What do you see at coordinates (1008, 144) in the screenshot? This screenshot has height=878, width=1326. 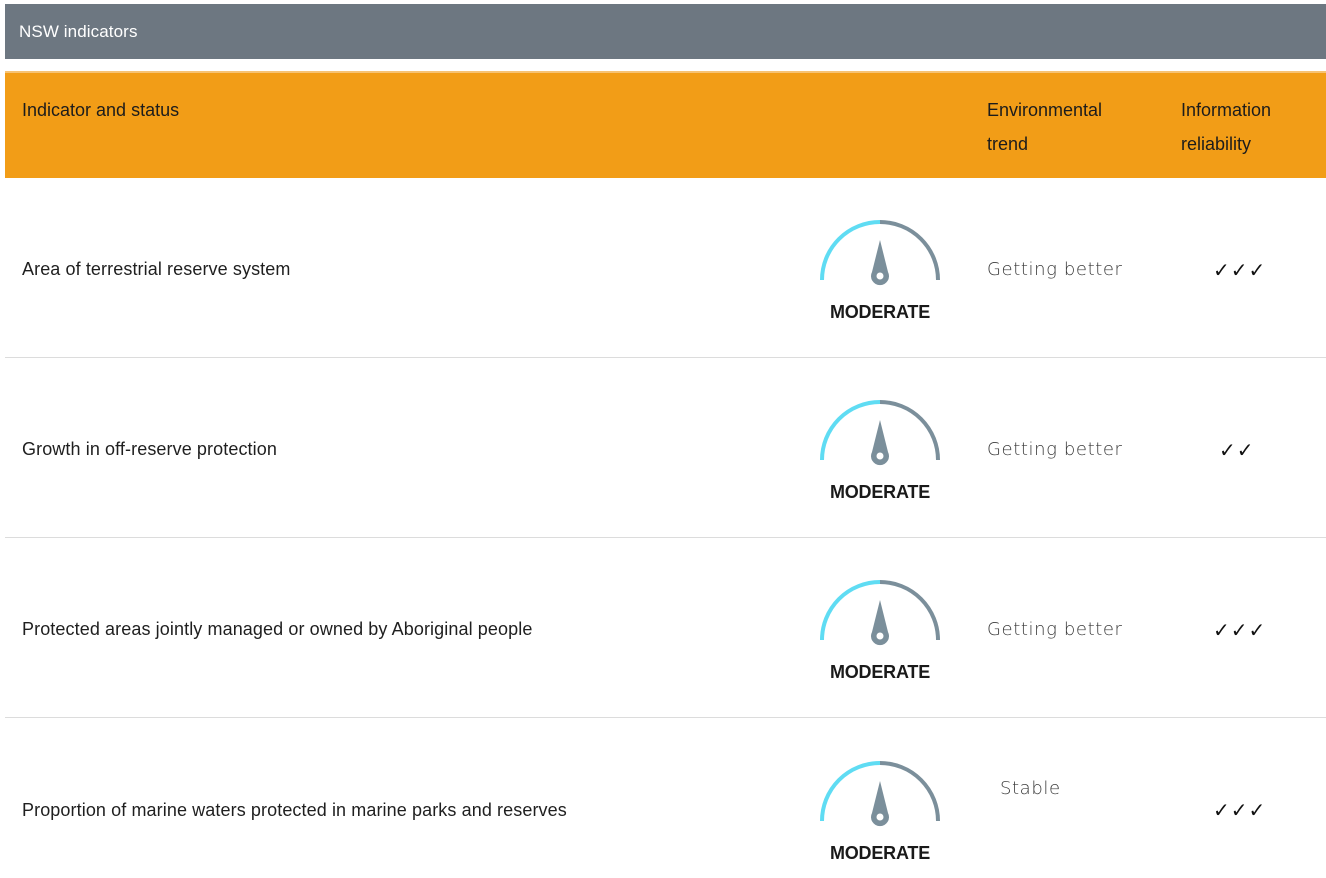 I see `header-trend-line-2: trend` at bounding box center [1008, 144].